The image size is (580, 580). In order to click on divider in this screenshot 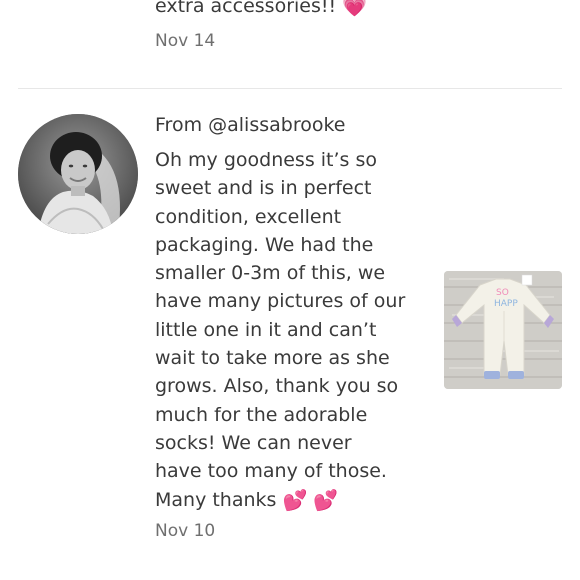, I will do `click(290, 88)`.